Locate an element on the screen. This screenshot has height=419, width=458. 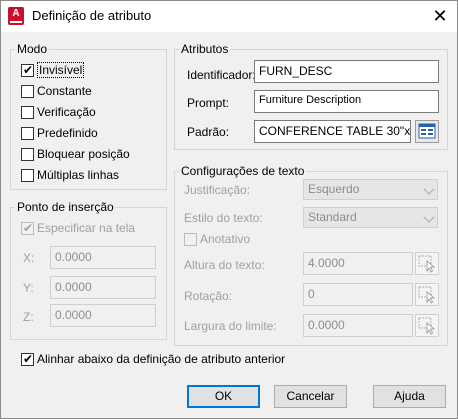
largura-limite-label: Largura do limite: is located at coordinates (230, 326).